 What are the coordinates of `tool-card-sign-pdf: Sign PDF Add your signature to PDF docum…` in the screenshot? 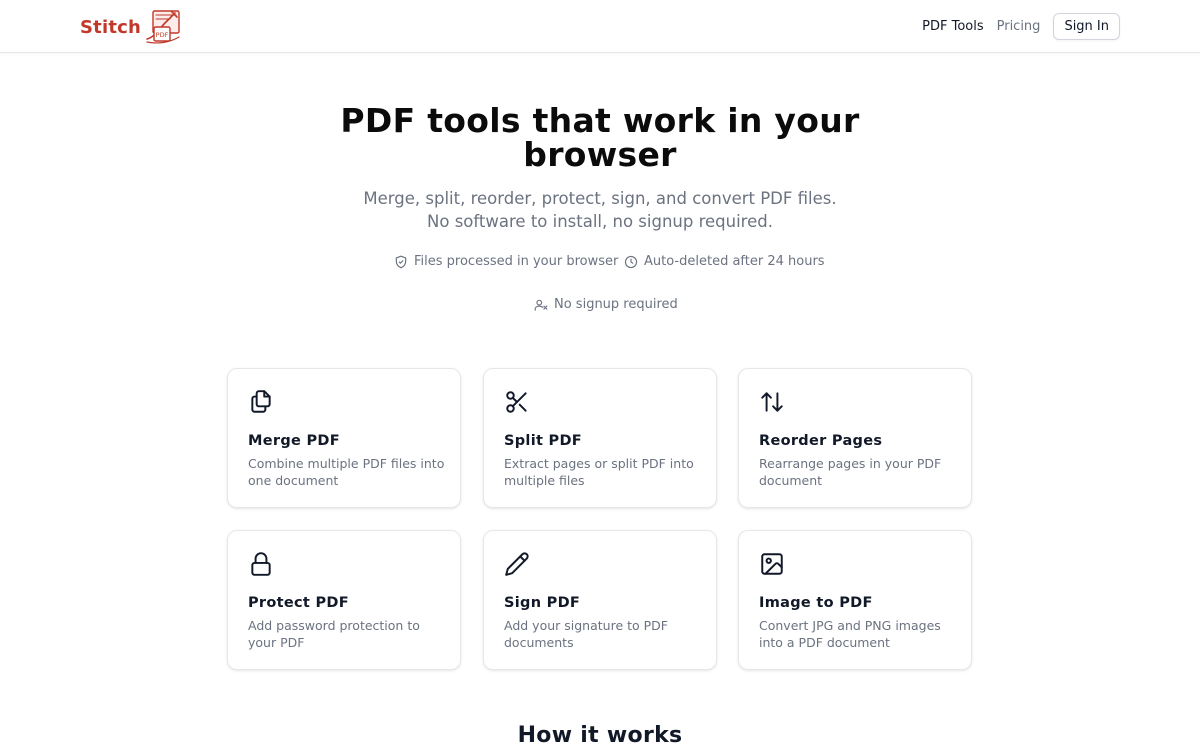 It's located at (600, 600).